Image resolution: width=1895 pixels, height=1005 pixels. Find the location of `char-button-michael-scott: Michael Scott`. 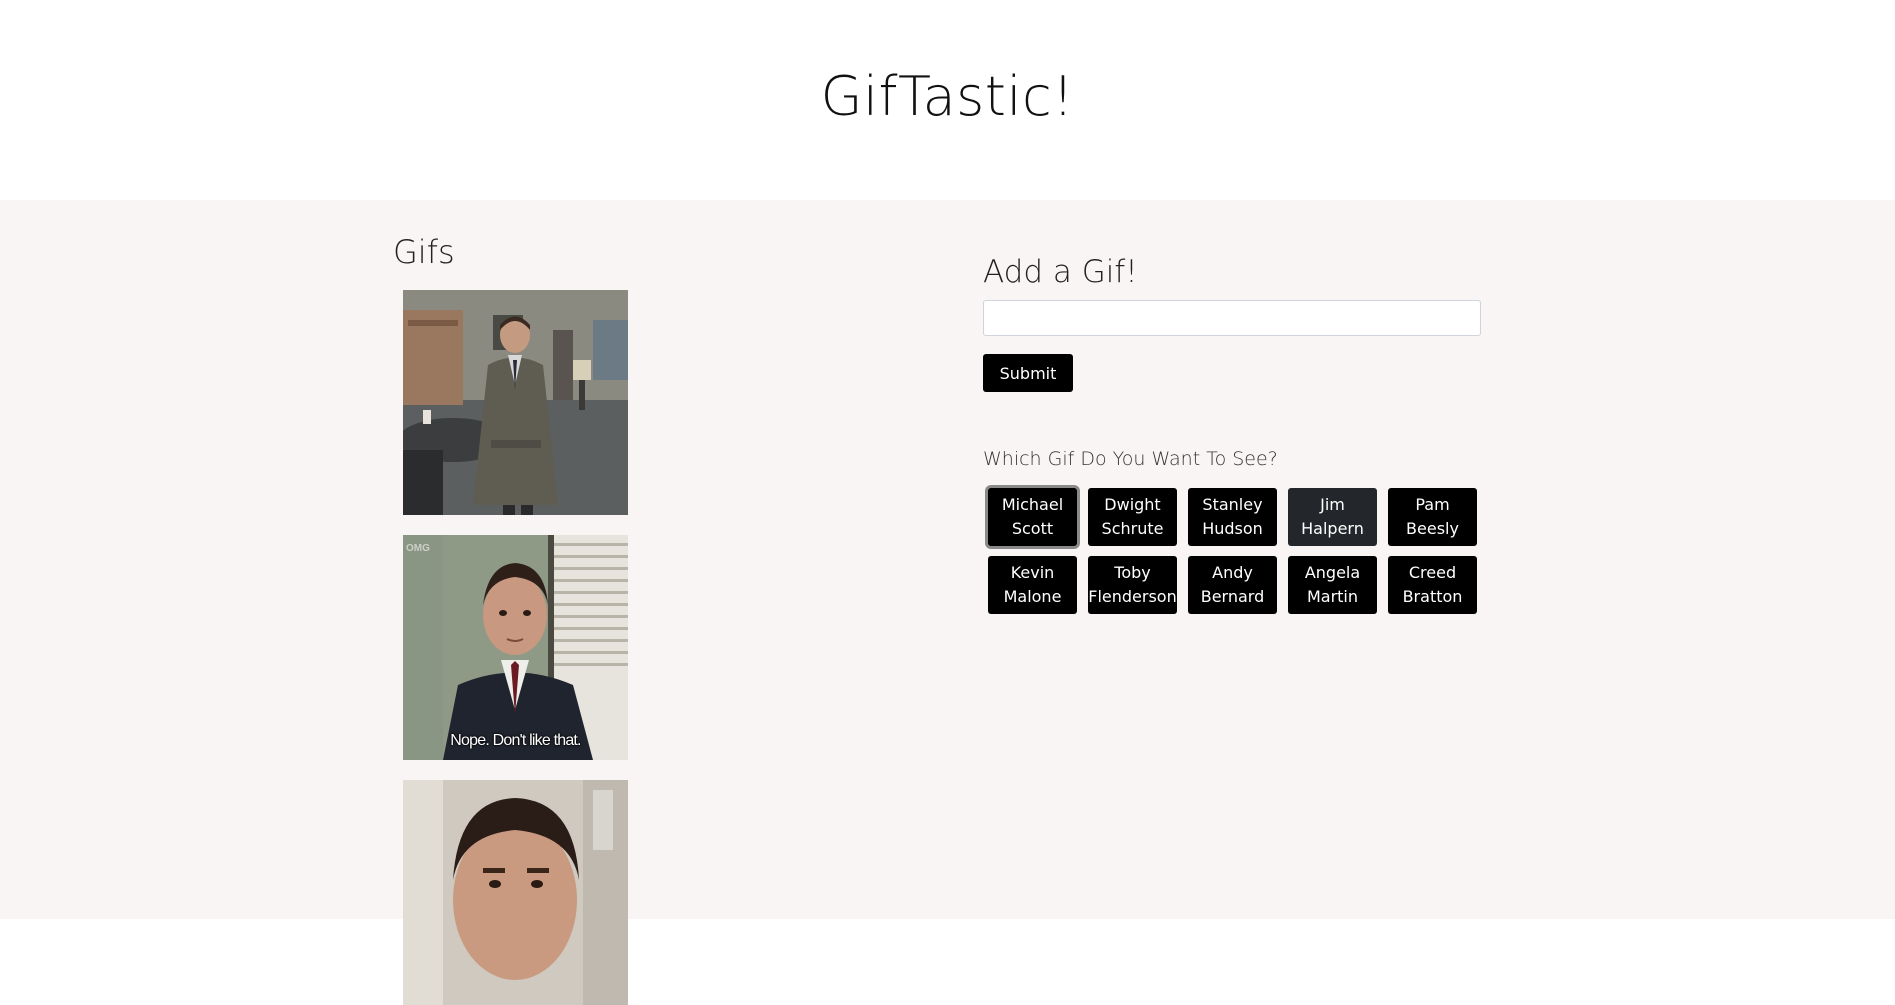

char-button-michael-scott: Michael Scott is located at coordinates (1032, 517).